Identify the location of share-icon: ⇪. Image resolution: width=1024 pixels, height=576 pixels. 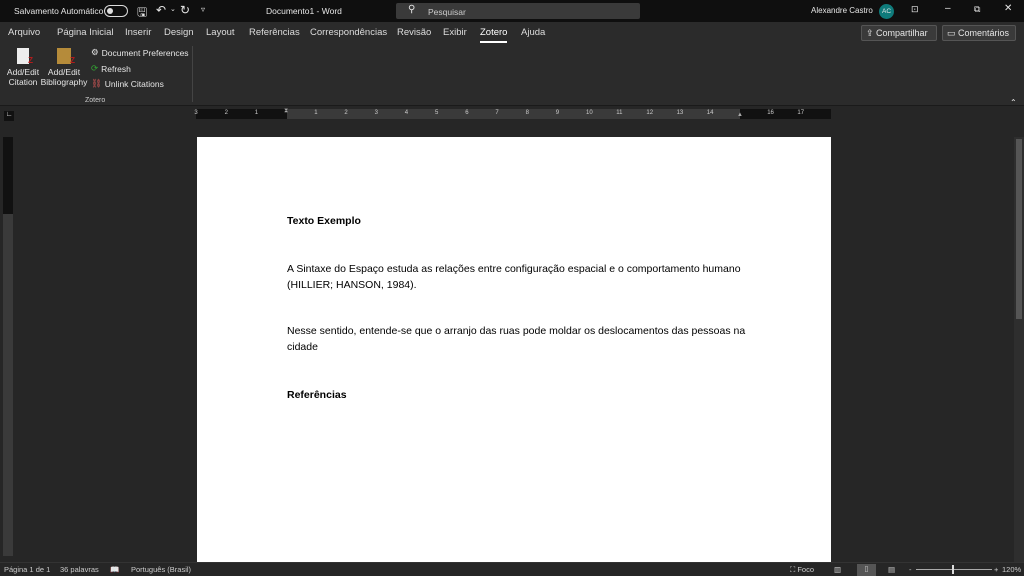
(871, 33).